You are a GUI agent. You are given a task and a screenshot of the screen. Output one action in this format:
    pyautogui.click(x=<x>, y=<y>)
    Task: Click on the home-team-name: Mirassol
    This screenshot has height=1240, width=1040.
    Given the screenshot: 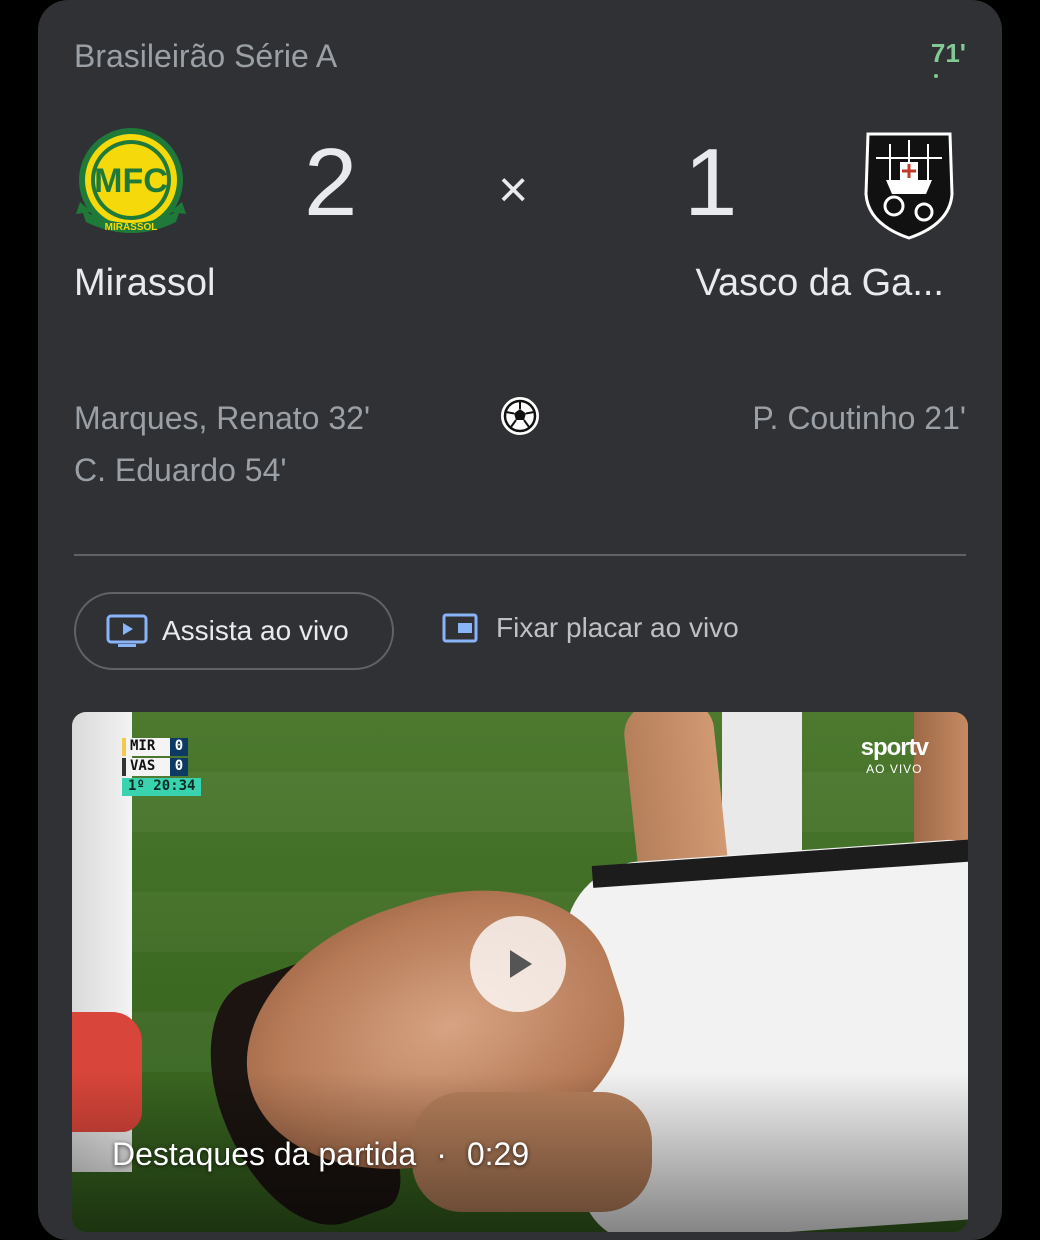 What is the action you would take?
    pyautogui.click(x=144, y=283)
    